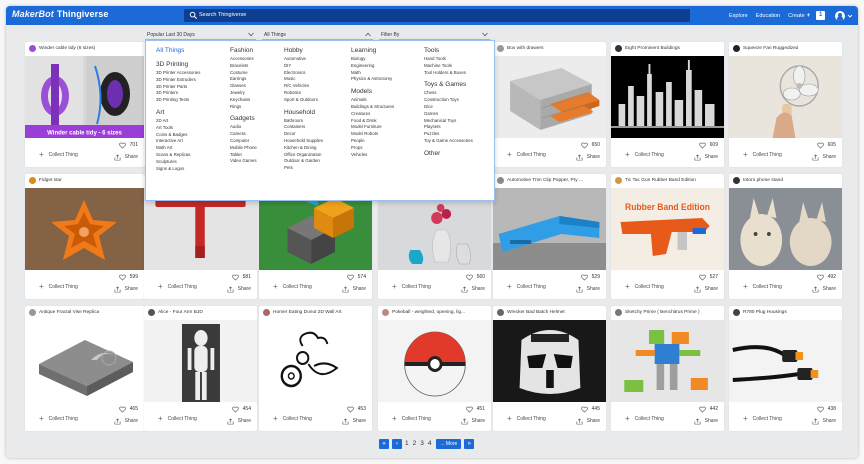  Describe the element at coordinates (243, 127) in the screenshot. I see `subcategory-item: Audio` at that location.